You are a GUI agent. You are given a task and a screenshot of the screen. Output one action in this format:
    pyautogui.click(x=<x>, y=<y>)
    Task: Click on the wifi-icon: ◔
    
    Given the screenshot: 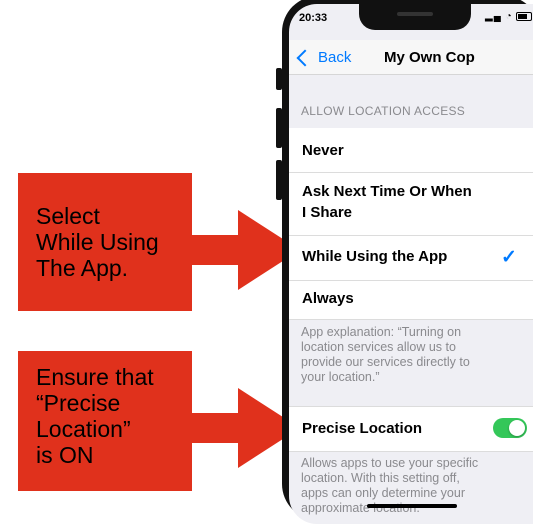 What is the action you would take?
    pyautogui.click(x=509, y=16)
    